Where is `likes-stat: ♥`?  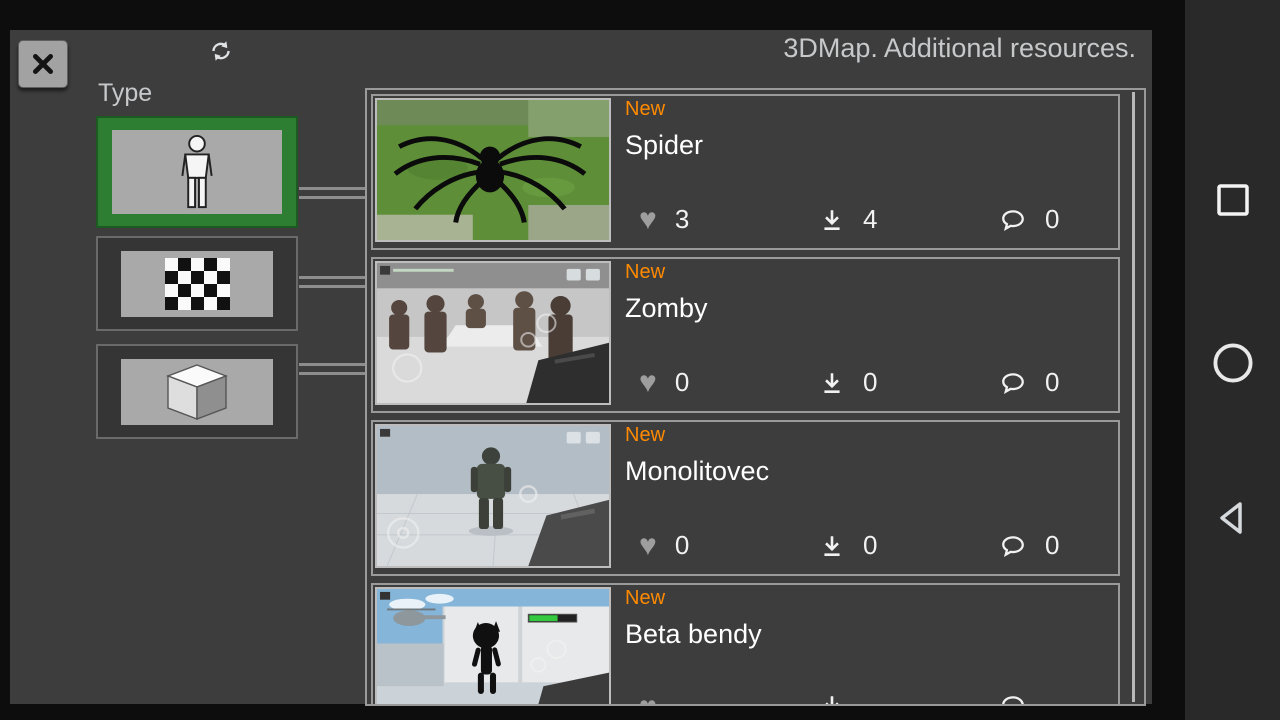 likes-stat: ♥ is located at coordinates (666, 699).